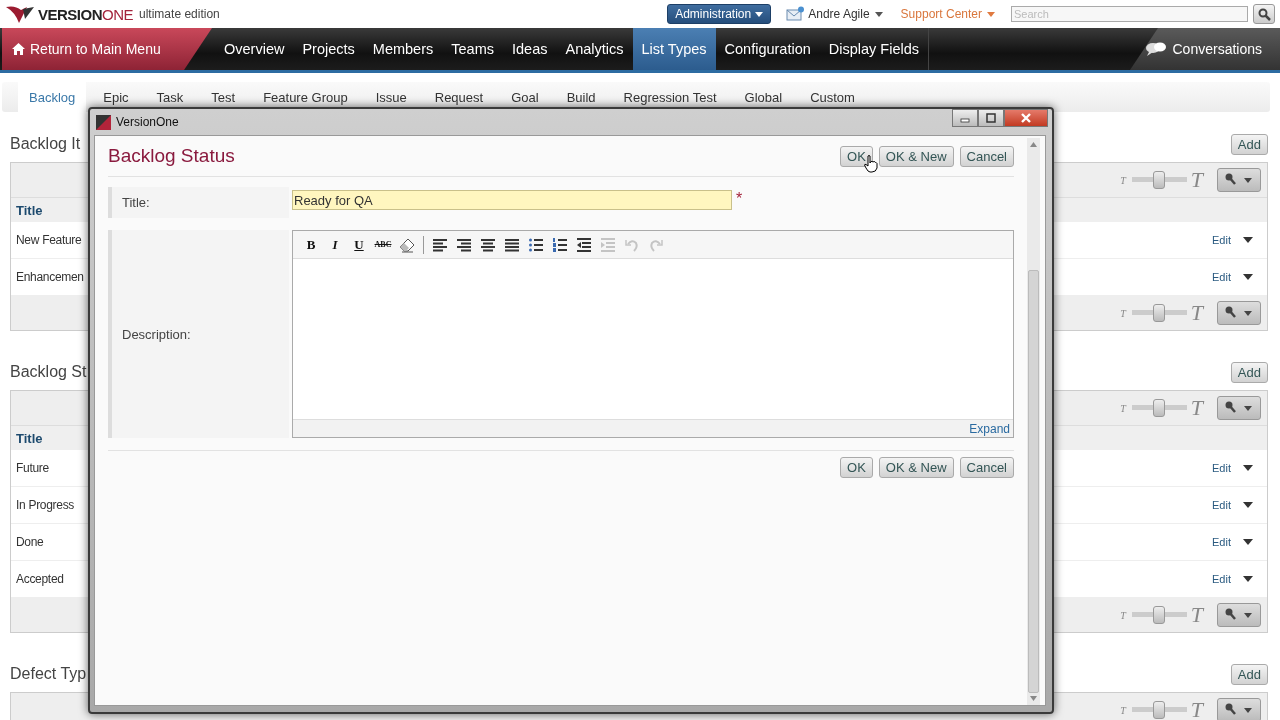 The width and height of the screenshot is (1280, 720). What do you see at coordinates (48, 674) in the screenshot?
I see `section-title: Defect Typ` at bounding box center [48, 674].